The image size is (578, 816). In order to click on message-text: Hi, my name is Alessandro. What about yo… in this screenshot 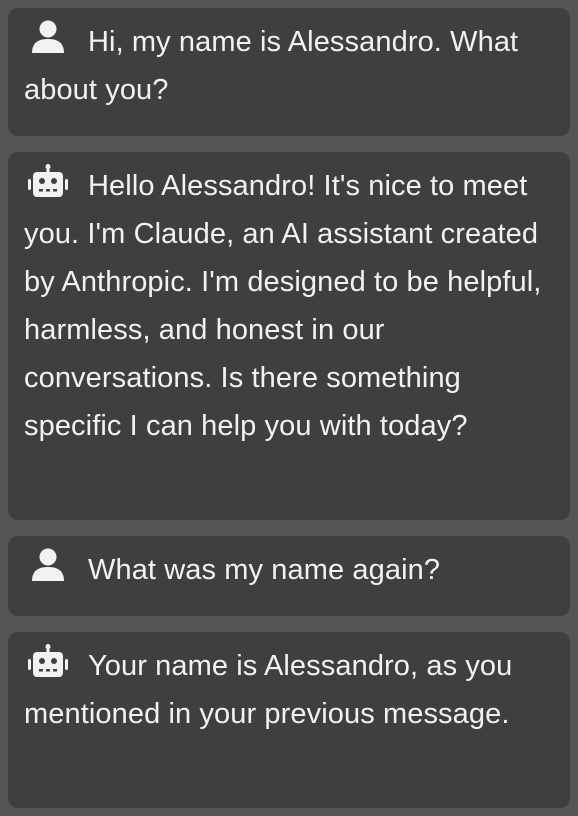, I will do `click(271, 66)`.